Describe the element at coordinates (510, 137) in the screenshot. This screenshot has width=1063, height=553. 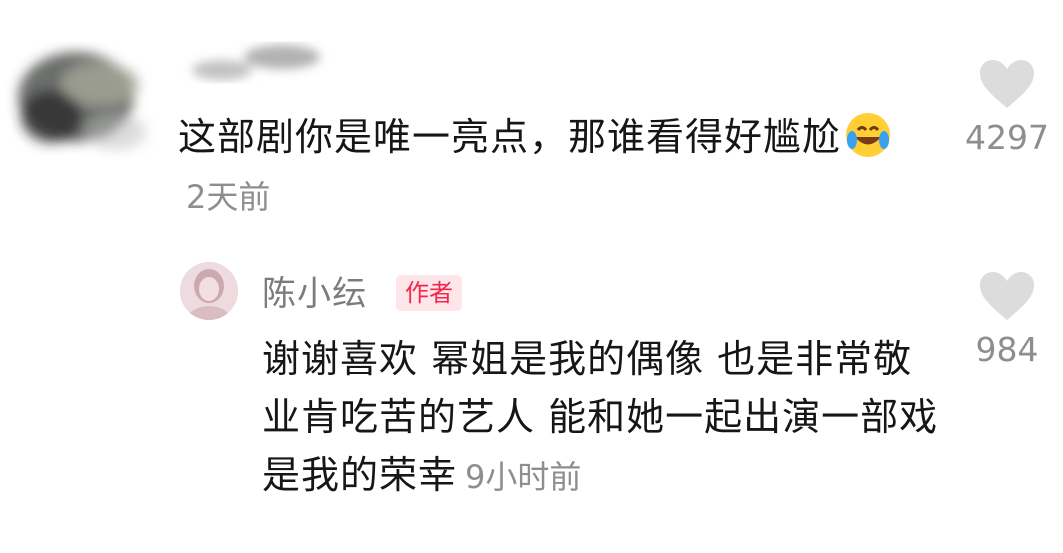
I see `comment-text: 这部剧你是唯一亮点，那谁看得好尴尬` at that location.